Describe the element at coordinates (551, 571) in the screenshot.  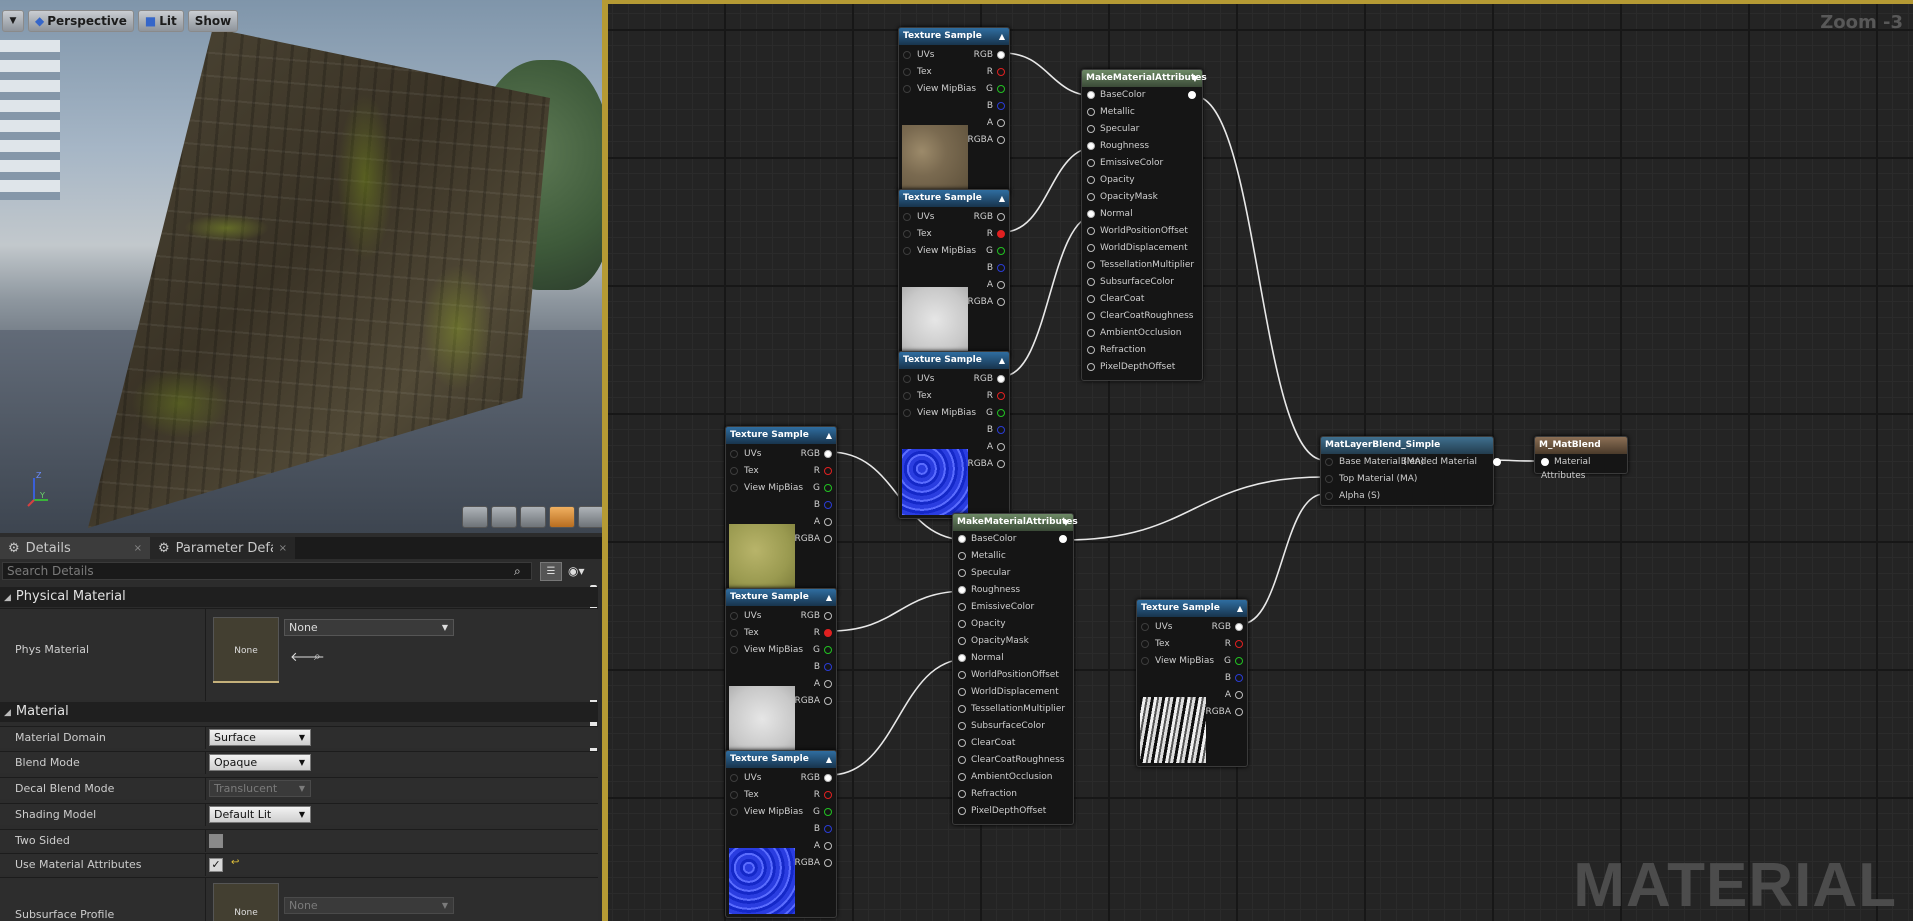
I see `view-options-grid-button: ☰` at that location.